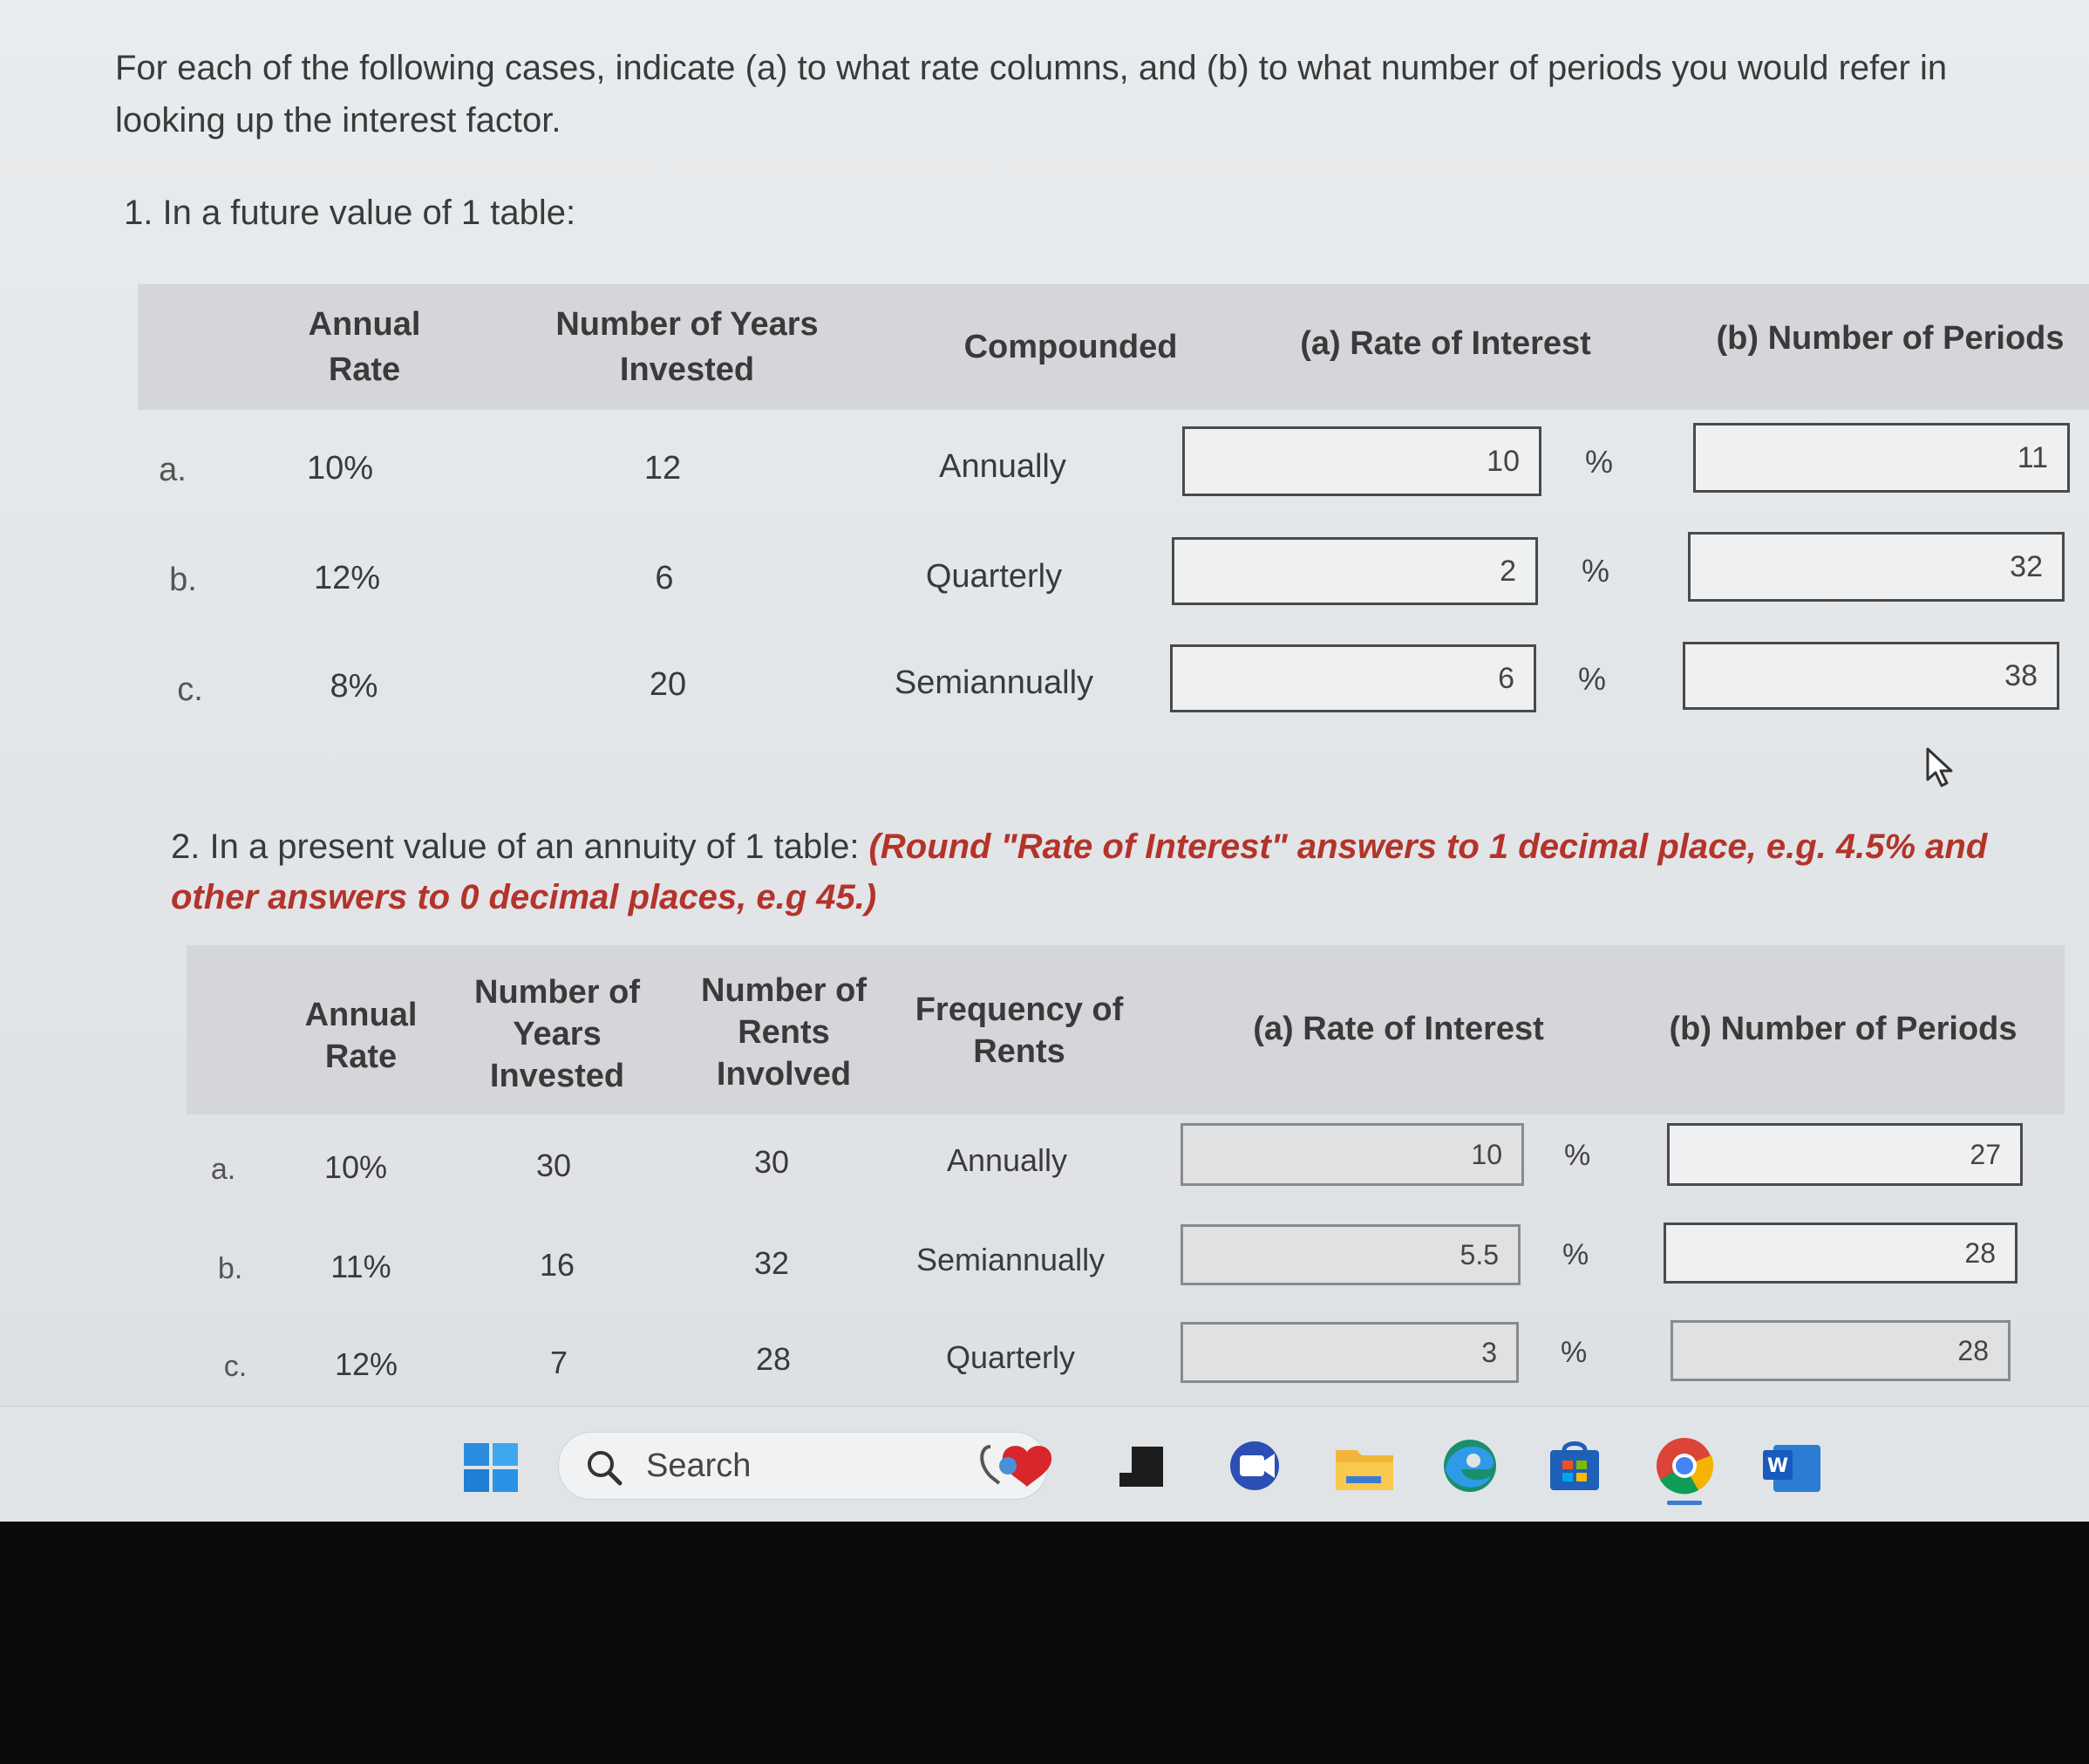 This screenshot has height=1764, width=2089. What do you see at coordinates (699, 1465) in the screenshot?
I see `search-label: Search` at bounding box center [699, 1465].